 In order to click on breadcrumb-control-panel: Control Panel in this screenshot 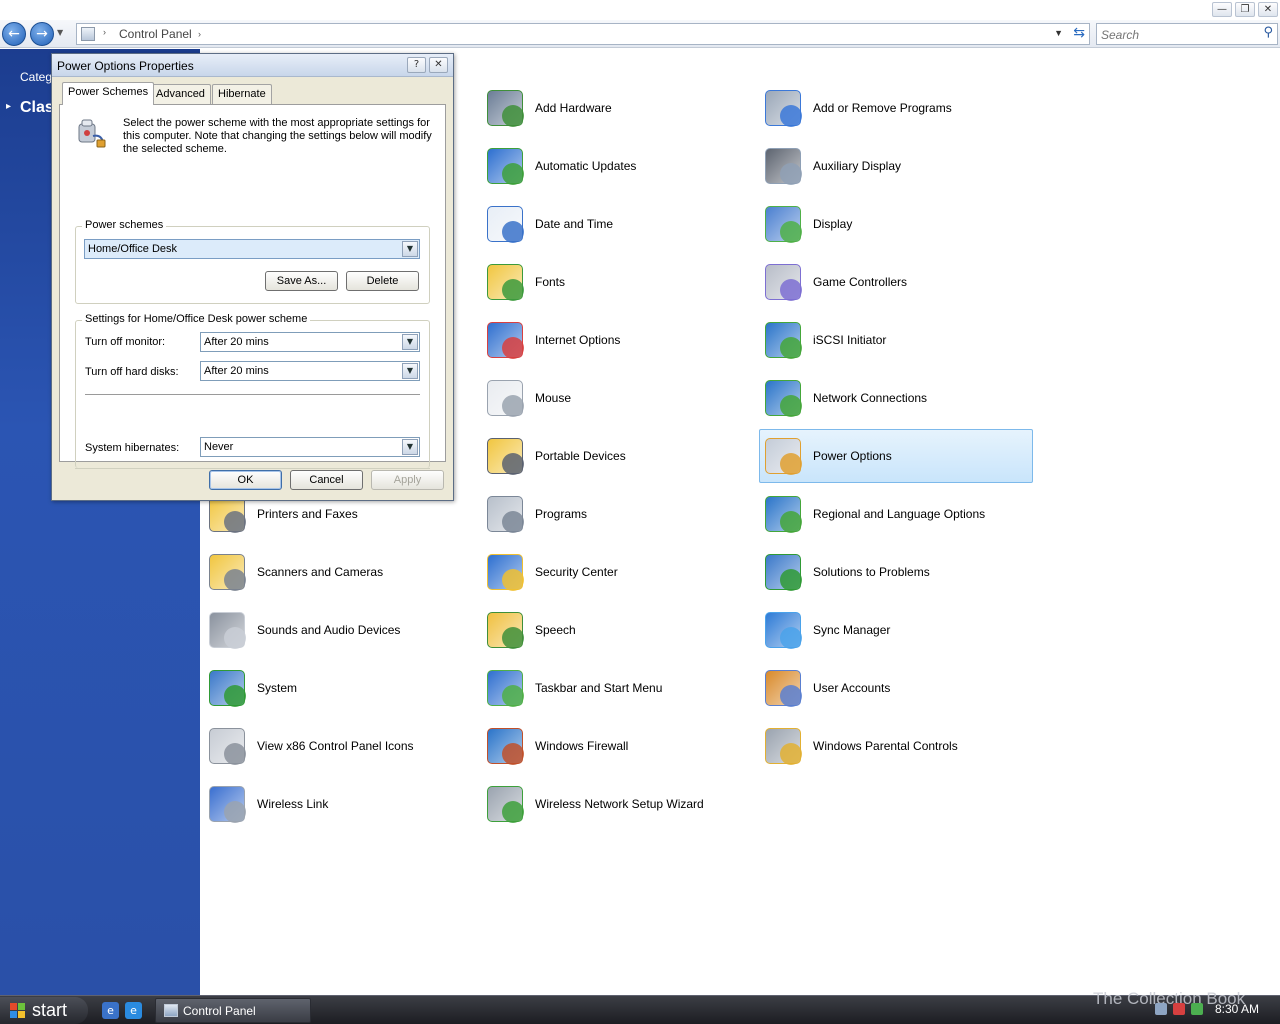, I will do `click(155, 34)`.